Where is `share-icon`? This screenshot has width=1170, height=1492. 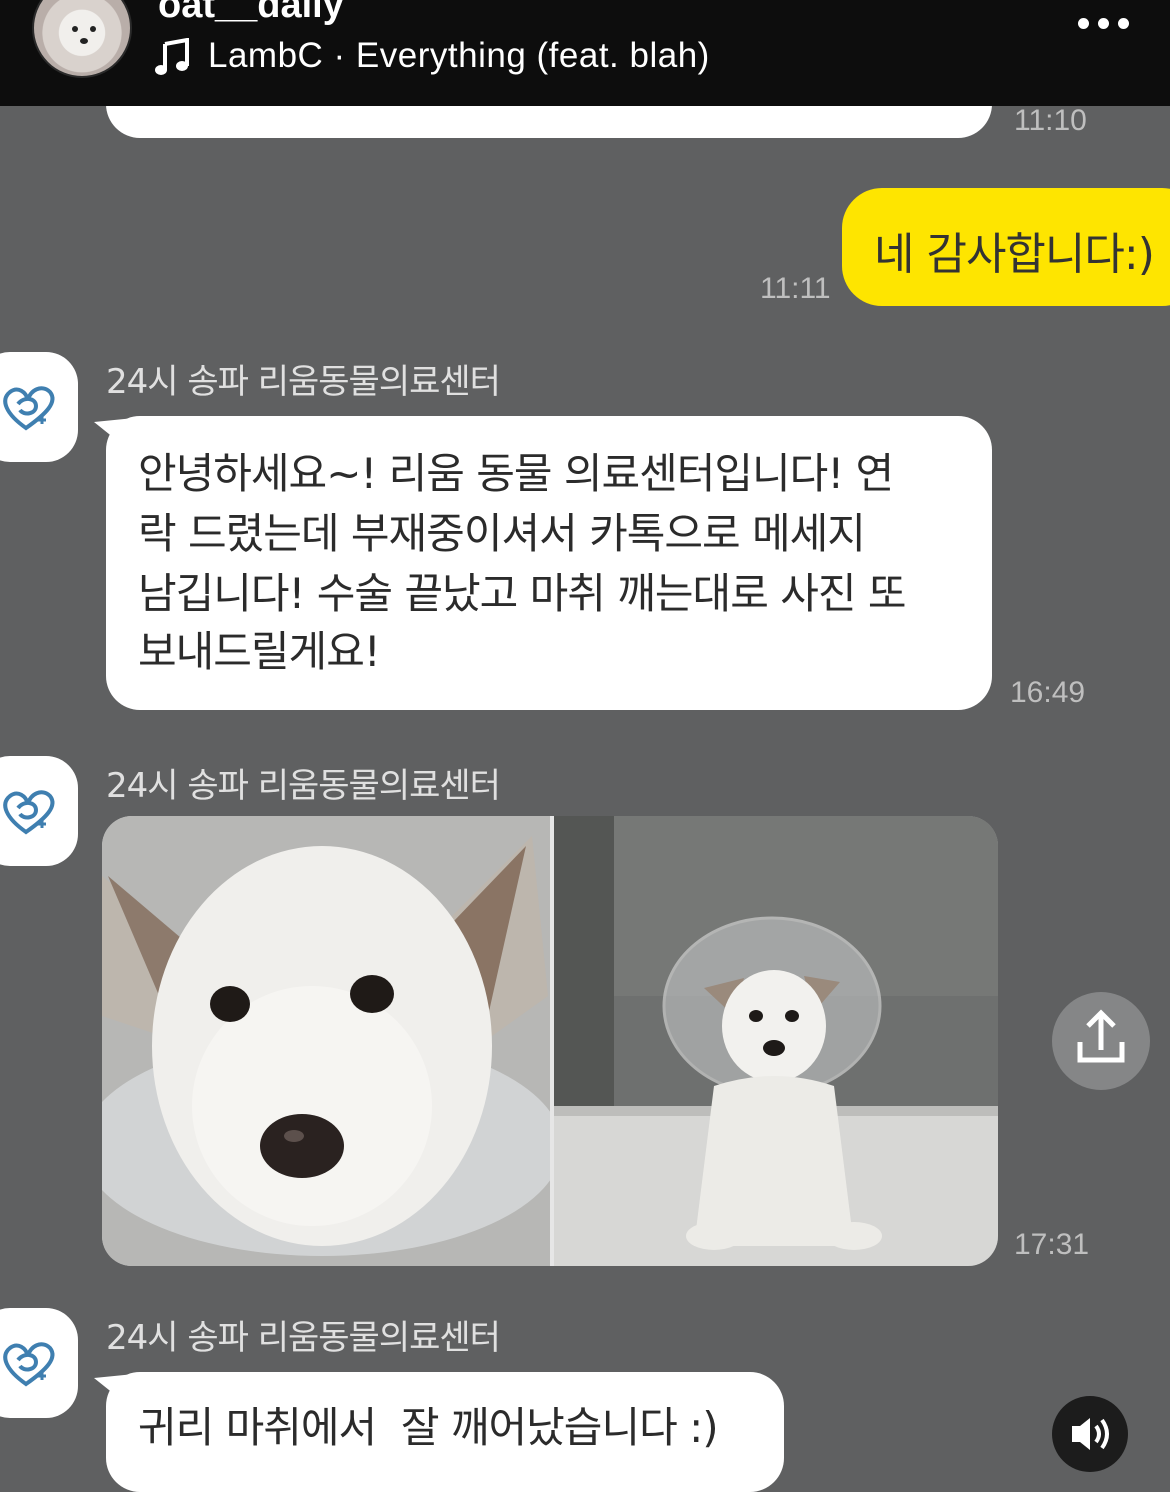
share-icon is located at coordinates (1101, 1036).